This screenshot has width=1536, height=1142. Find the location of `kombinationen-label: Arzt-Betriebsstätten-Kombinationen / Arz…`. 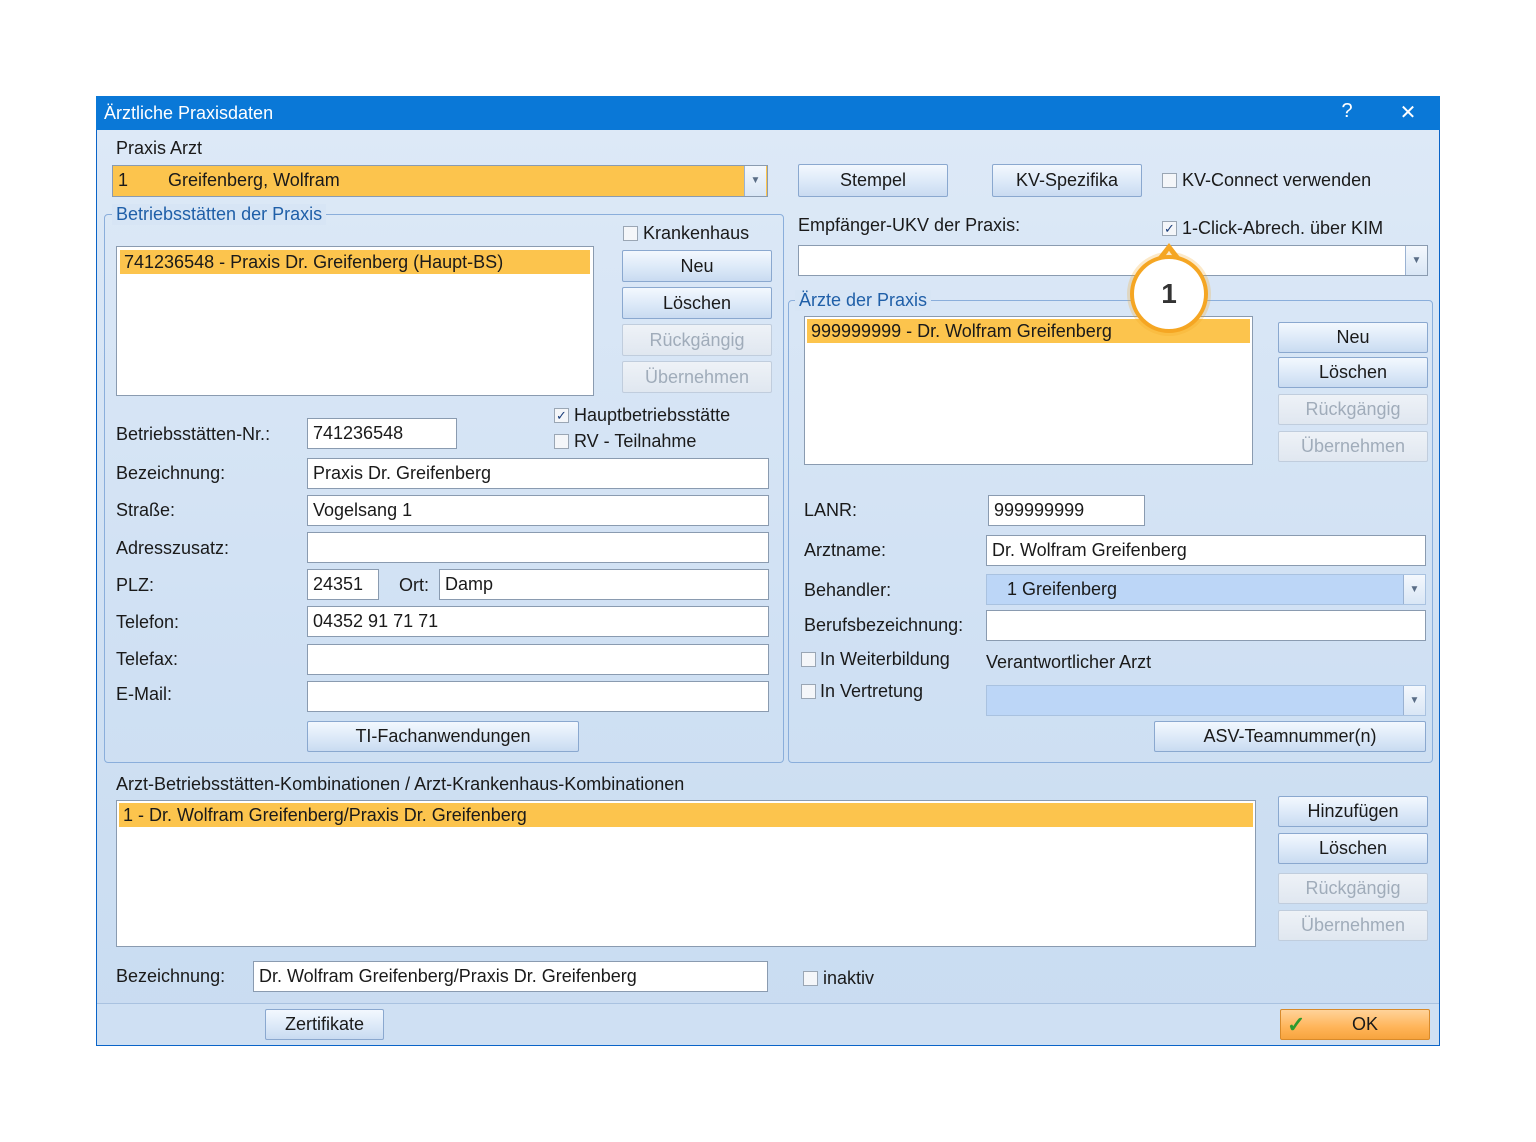

kombinationen-label: Arzt-Betriebsstätten-Kombinationen / Arz… is located at coordinates (400, 784).